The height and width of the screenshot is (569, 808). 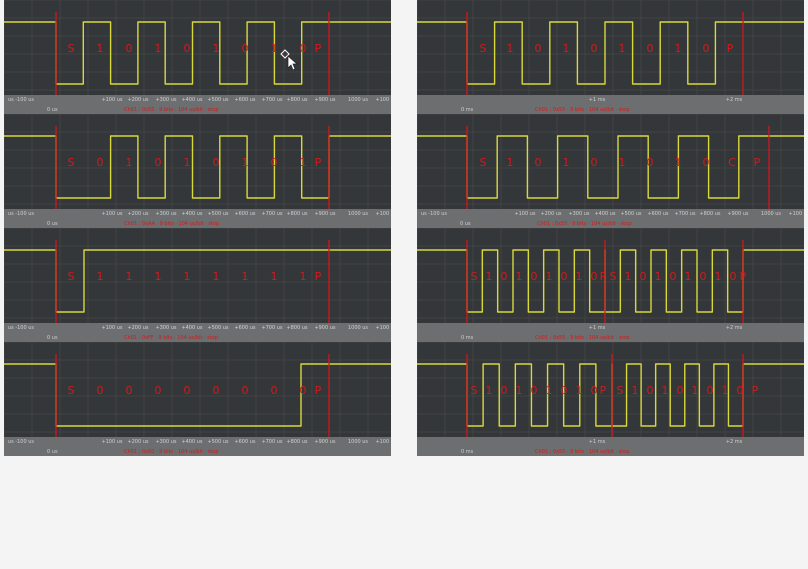 I want to click on decoded-bit-label: C, so click(x=732, y=162).